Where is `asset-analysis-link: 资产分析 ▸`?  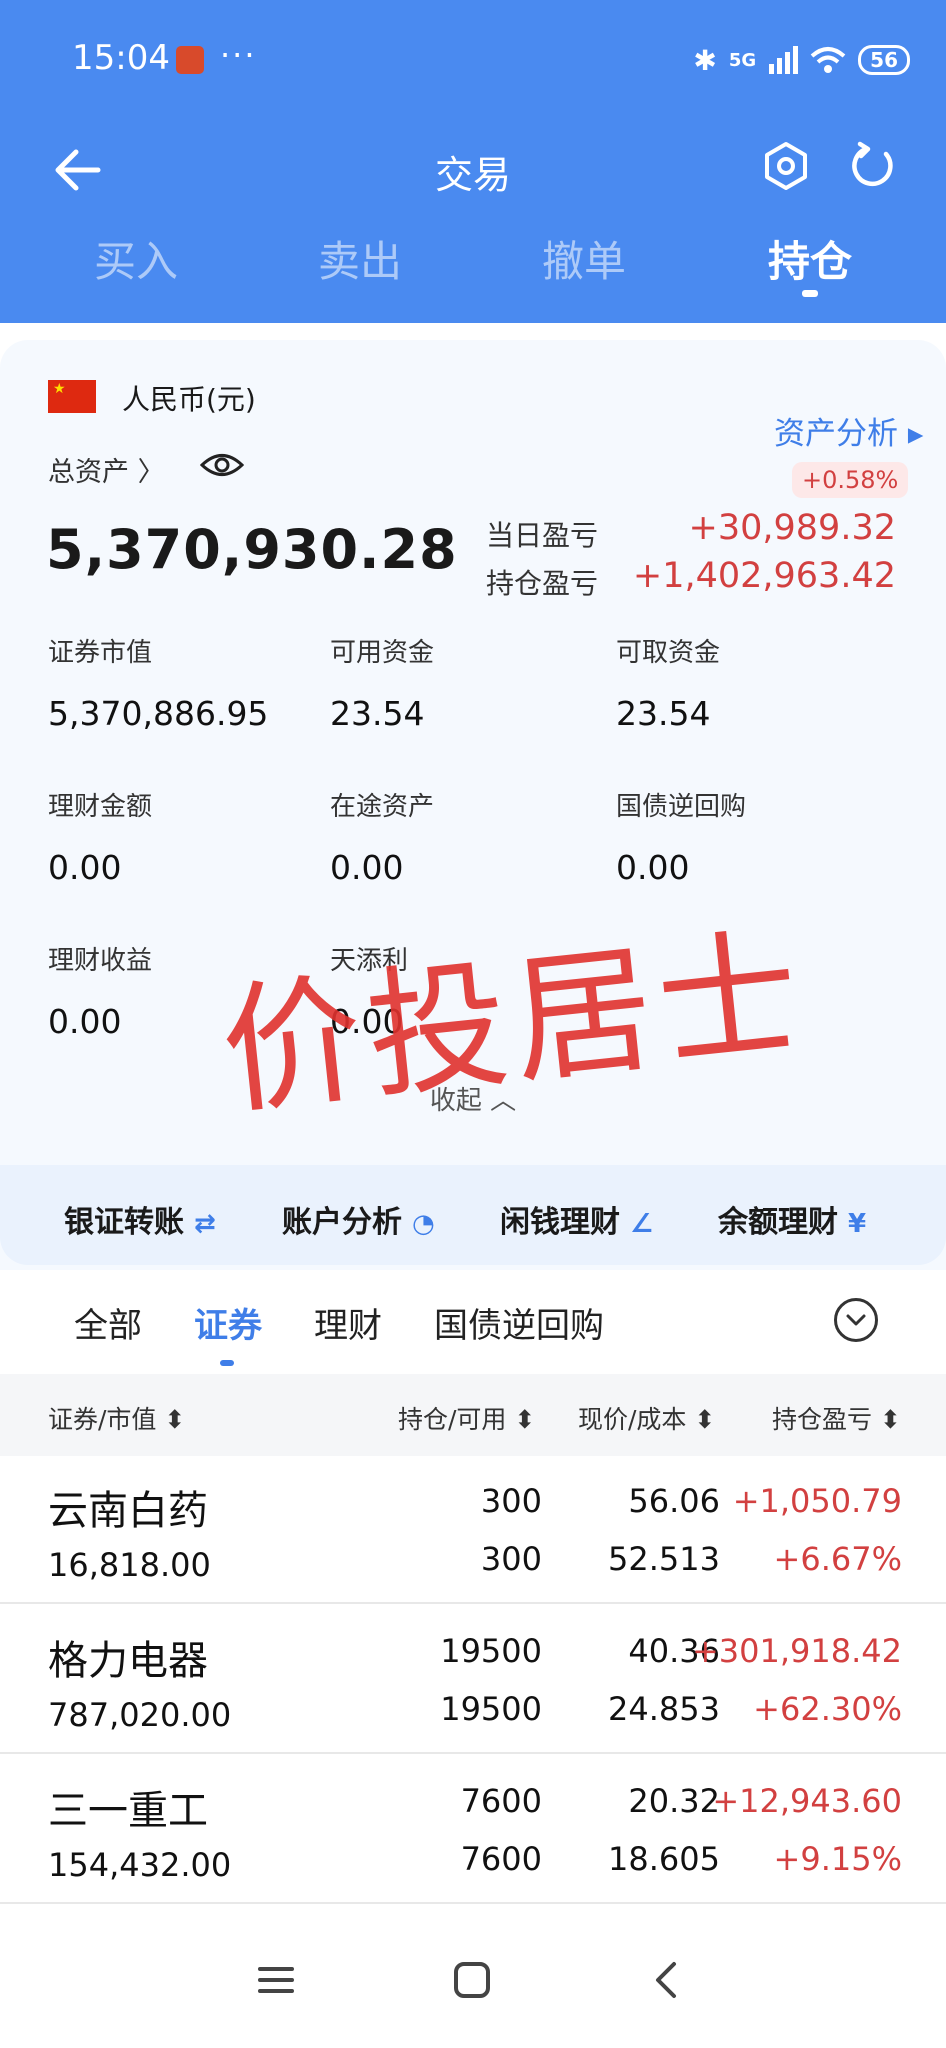
asset-analysis-link: 资产分析 ▸ is located at coordinates (848, 430).